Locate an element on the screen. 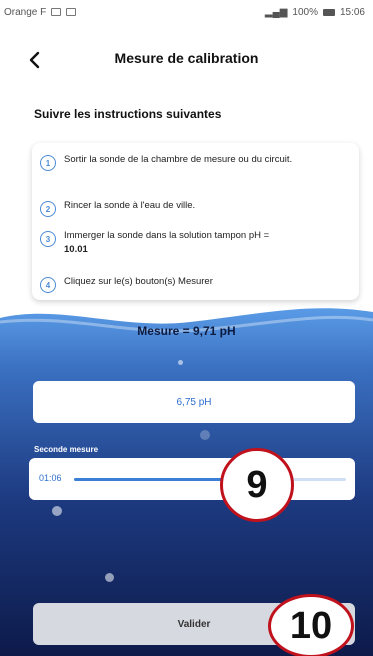 The image size is (373, 656). step-4: 4 Cliquez sur le(s) bouton(s) Mesurer is located at coordinates (192, 284).